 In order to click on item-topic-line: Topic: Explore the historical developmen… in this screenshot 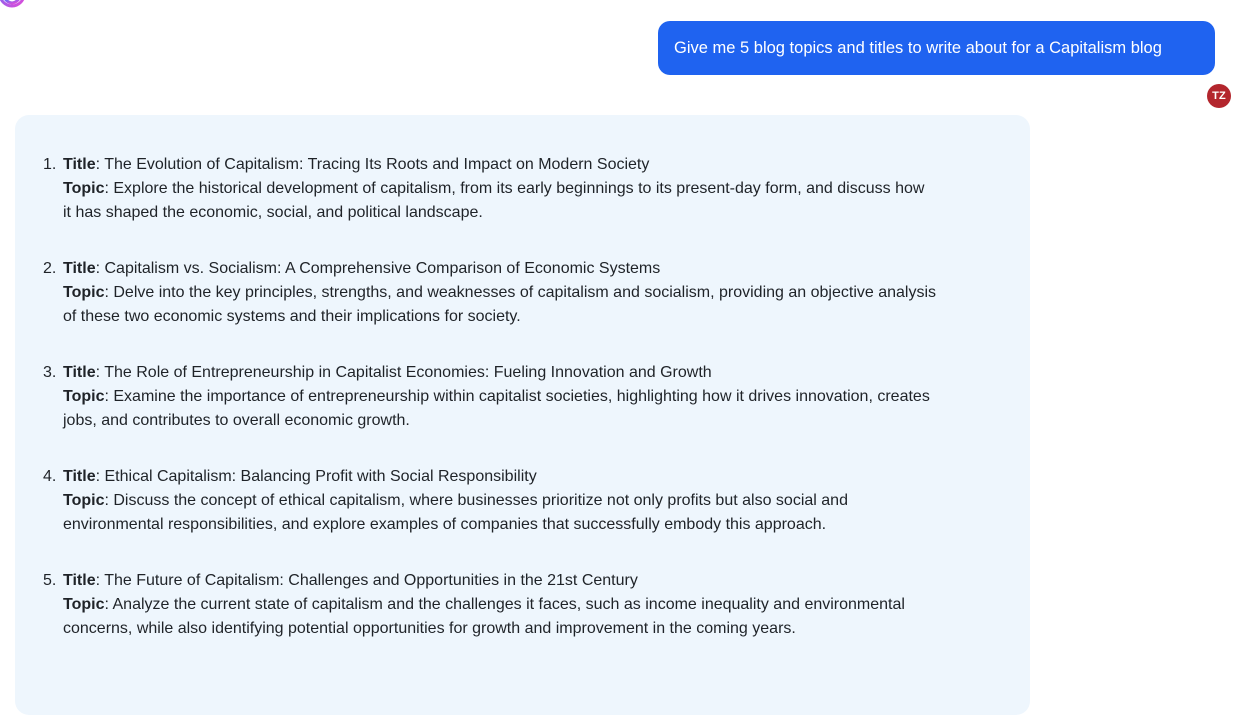, I will do `click(494, 188)`.